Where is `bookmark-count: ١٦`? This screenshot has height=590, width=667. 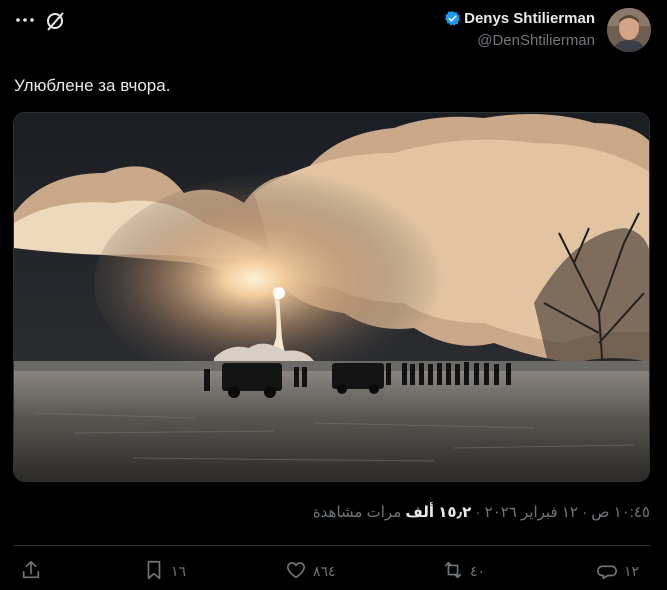
bookmark-count: ١٦ is located at coordinates (179, 570).